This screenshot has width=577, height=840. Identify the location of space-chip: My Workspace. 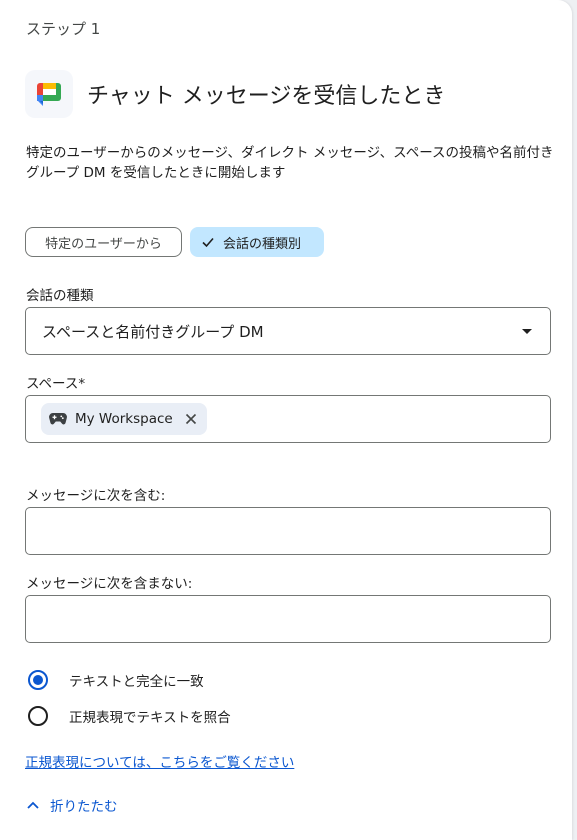
(124, 419).